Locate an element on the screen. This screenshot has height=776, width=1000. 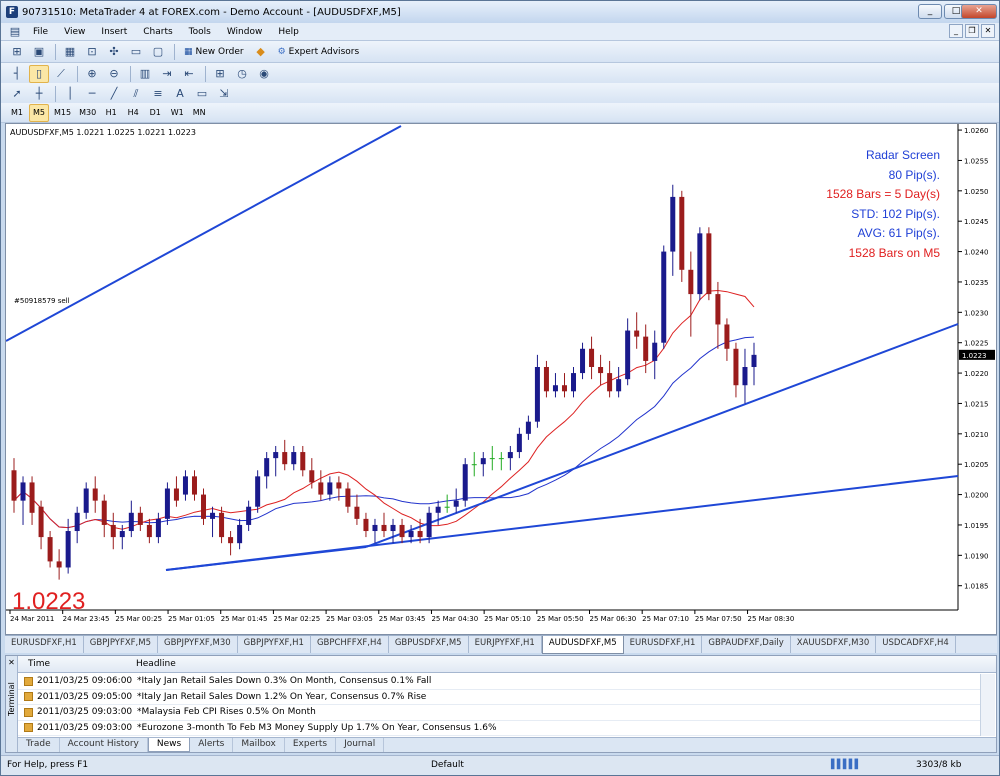
vertical-line-icon: │ is located at coordinates (70, 94).